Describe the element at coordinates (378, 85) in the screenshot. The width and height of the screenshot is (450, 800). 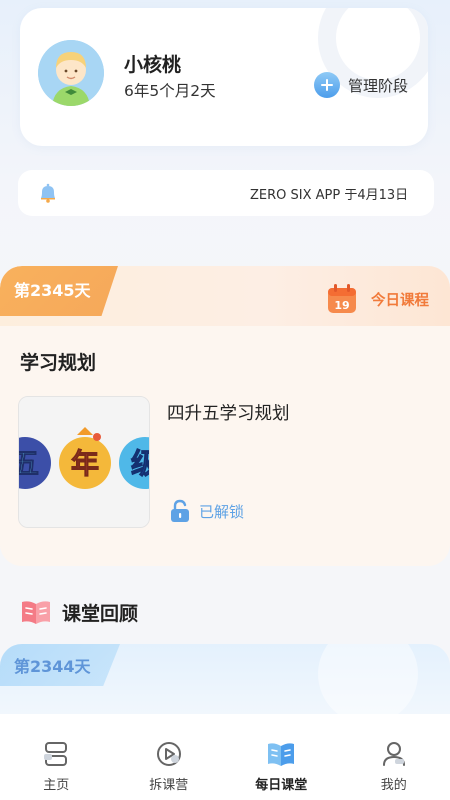
I see `manage-stage-label: 管理阶段` at that location.